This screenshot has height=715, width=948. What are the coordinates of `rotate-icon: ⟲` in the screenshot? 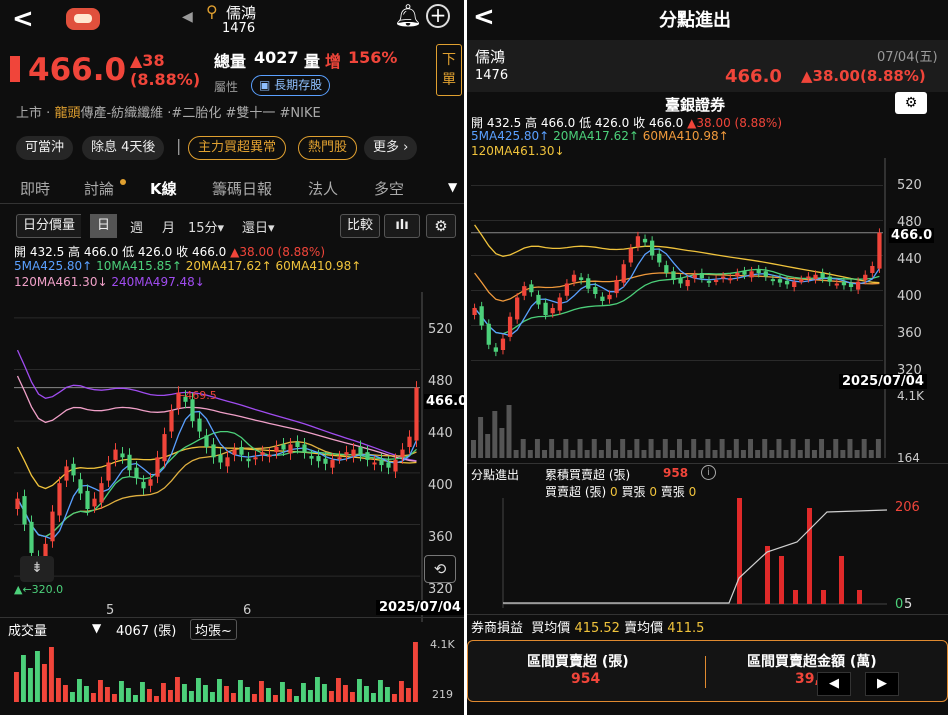 It's located at (440, 569).